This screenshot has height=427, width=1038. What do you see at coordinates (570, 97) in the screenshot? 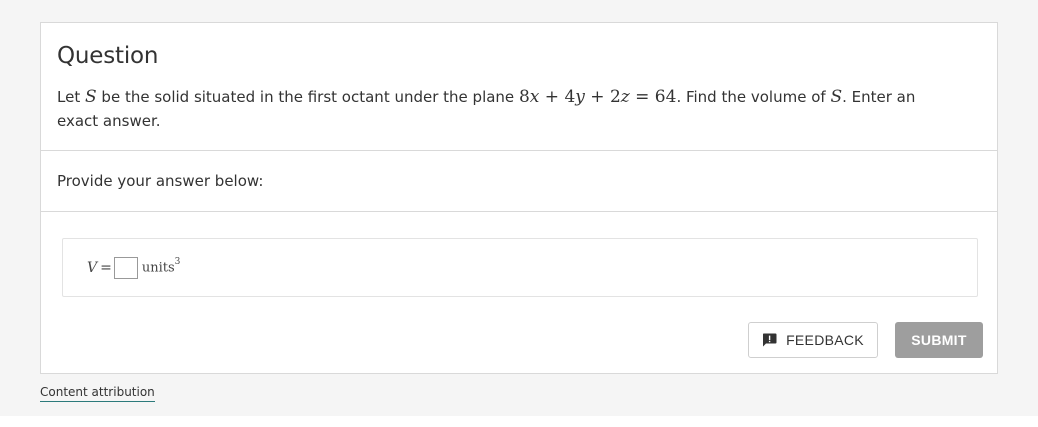
I see `eq-coef-2: 4` at bounding box center [570, 97].